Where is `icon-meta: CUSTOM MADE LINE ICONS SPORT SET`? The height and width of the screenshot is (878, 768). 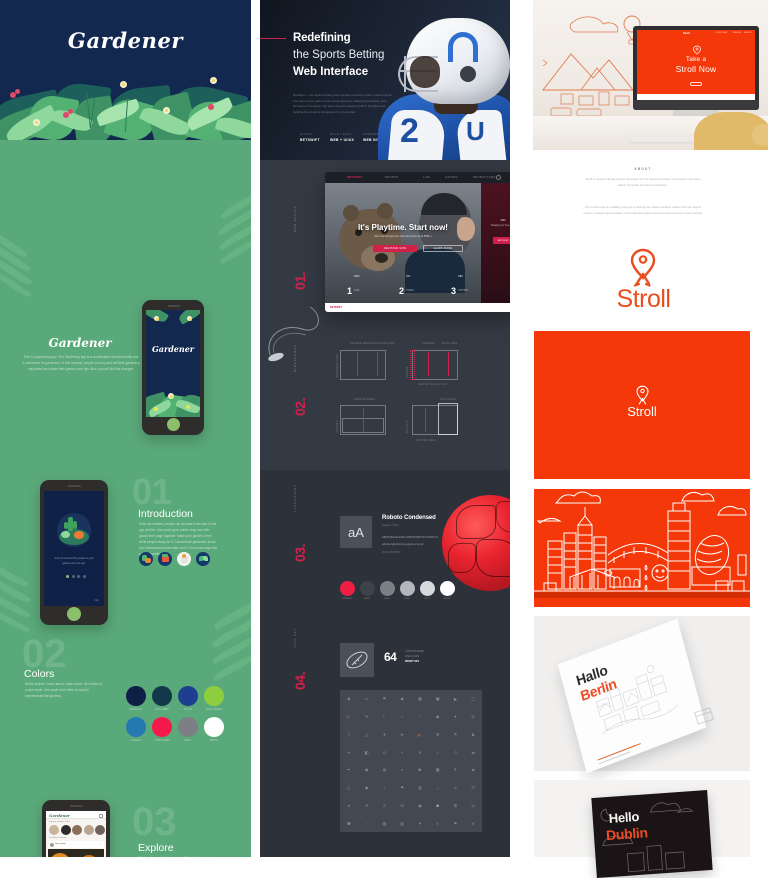
icon-meta: CUSTOM MADE LINE ICONS SPORT SET is located at coordinates (414, 656).